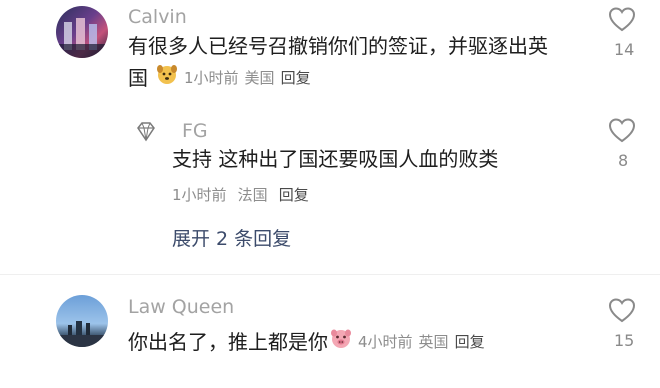 The width and height of the screenshot is (660, 388). Describe the element at coordinates (341, 342) in the screenshot. I see `pig-emoji-icon` at that location.